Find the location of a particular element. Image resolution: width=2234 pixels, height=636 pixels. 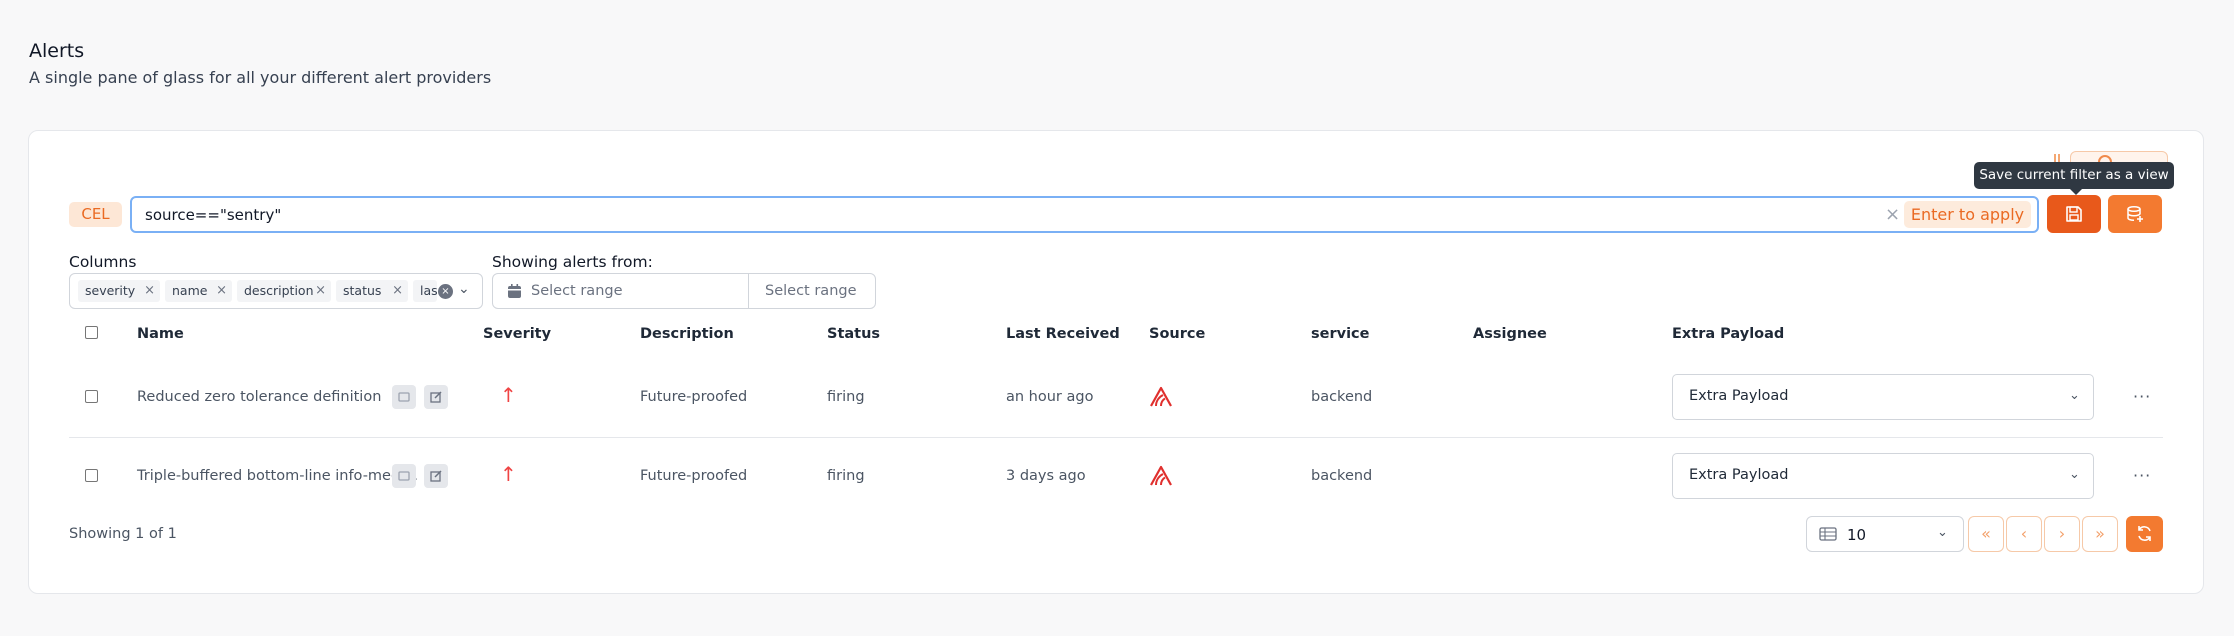

table-icon is located at coordinates (1828, 534).